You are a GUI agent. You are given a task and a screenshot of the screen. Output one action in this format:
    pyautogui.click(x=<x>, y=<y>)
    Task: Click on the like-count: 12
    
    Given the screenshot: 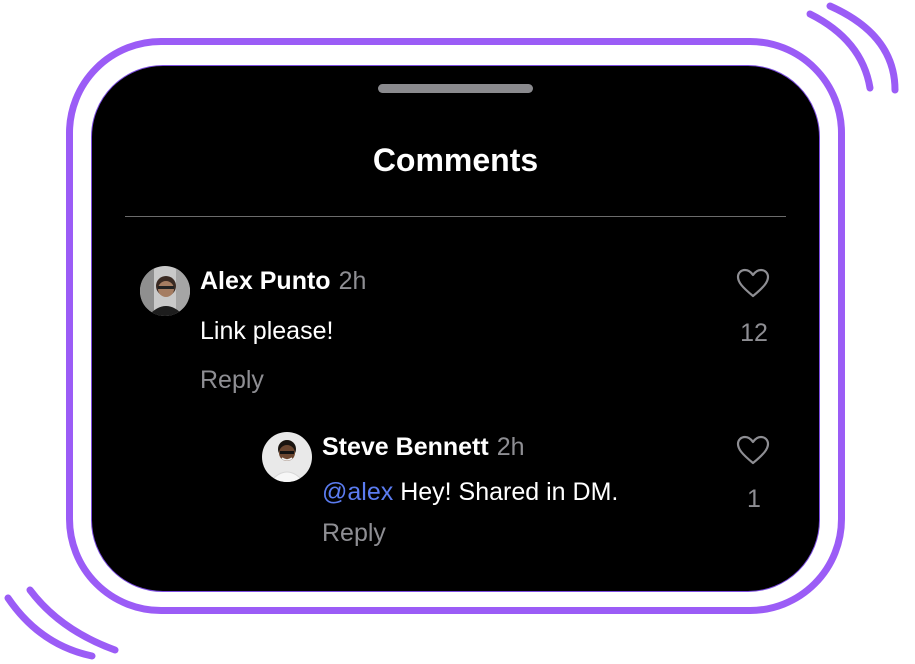 What is the action you would take?
    pyautogui.click(x=754, y=333)
    